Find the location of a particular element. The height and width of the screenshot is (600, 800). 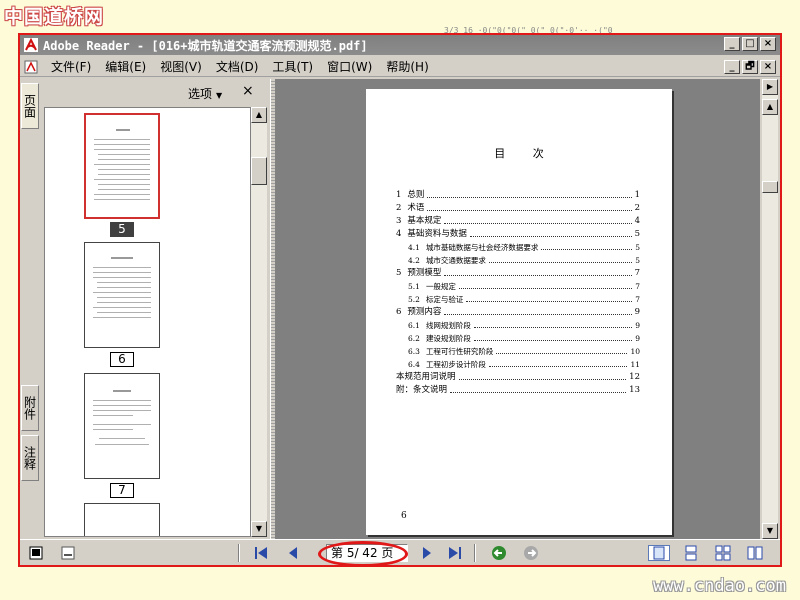

scroll-thumb is located at coordinates (259, 171).